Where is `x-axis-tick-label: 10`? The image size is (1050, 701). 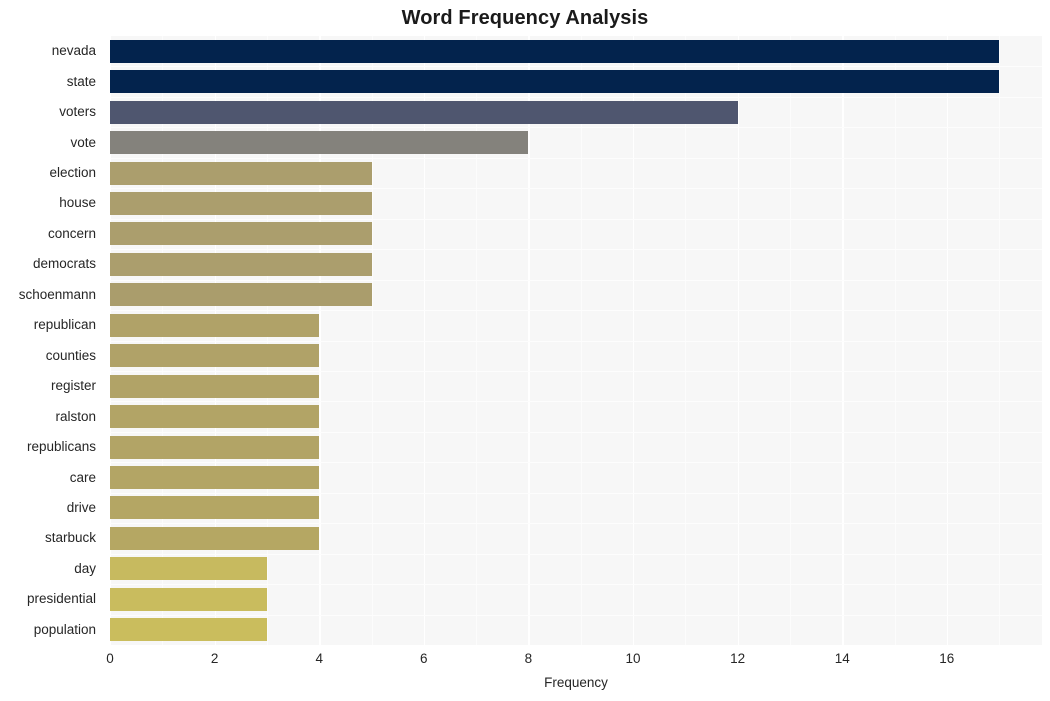
x-axis-tick-label: 10 is located at coordinates (633, 658).